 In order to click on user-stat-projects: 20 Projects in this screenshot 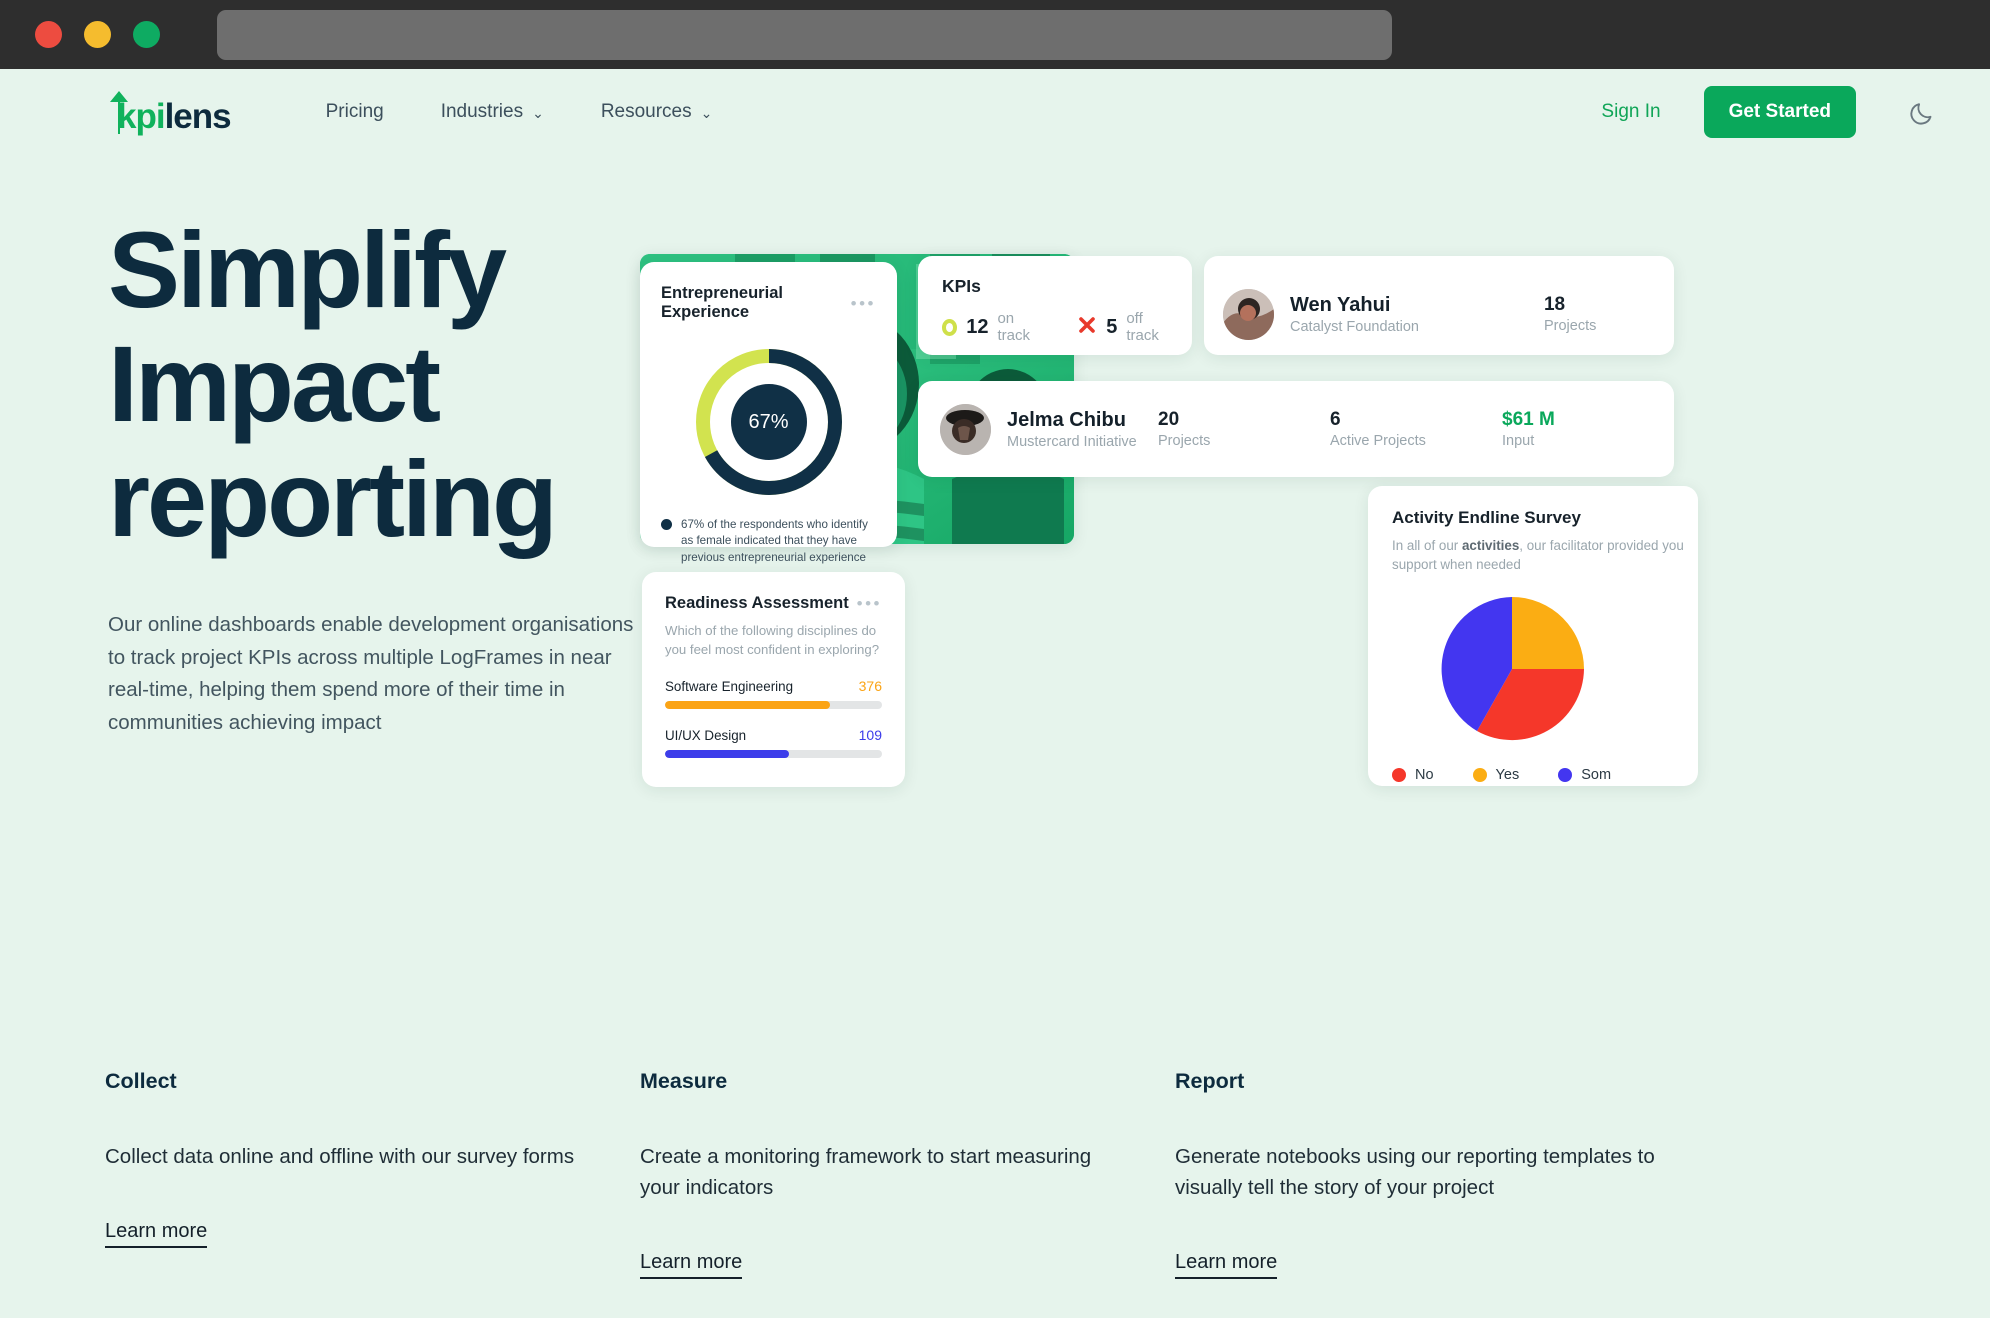, I will do `click(1244, 429)`.